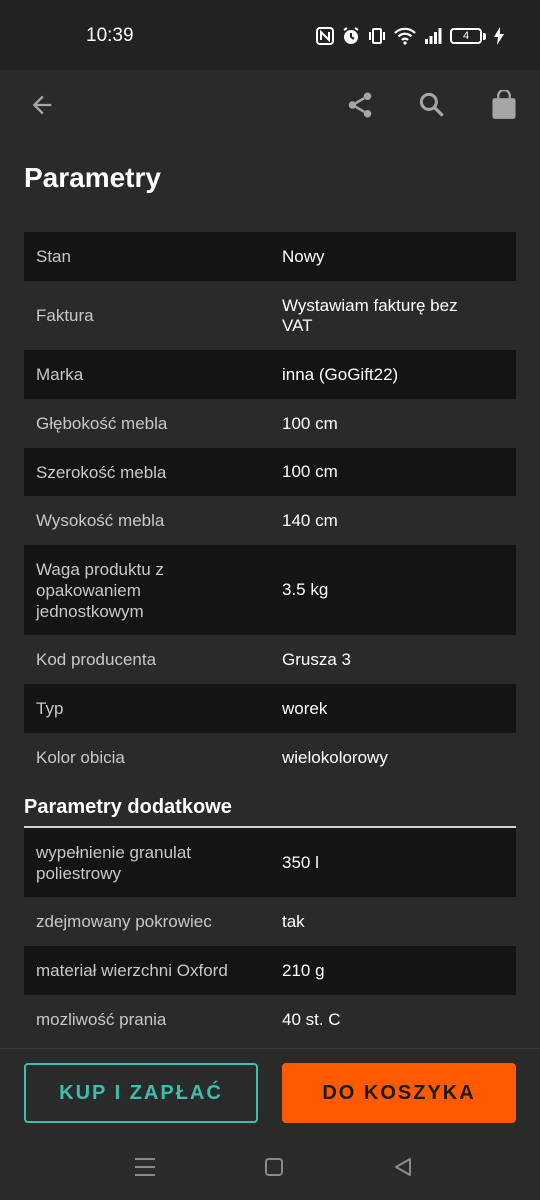 The width and height of the screenshot is (540, 1200). What do you see at coordinates (270, 659) in the screenshot?
I see `table-row: Kod producenta Grusza 3` at bounding box center [270, 659].